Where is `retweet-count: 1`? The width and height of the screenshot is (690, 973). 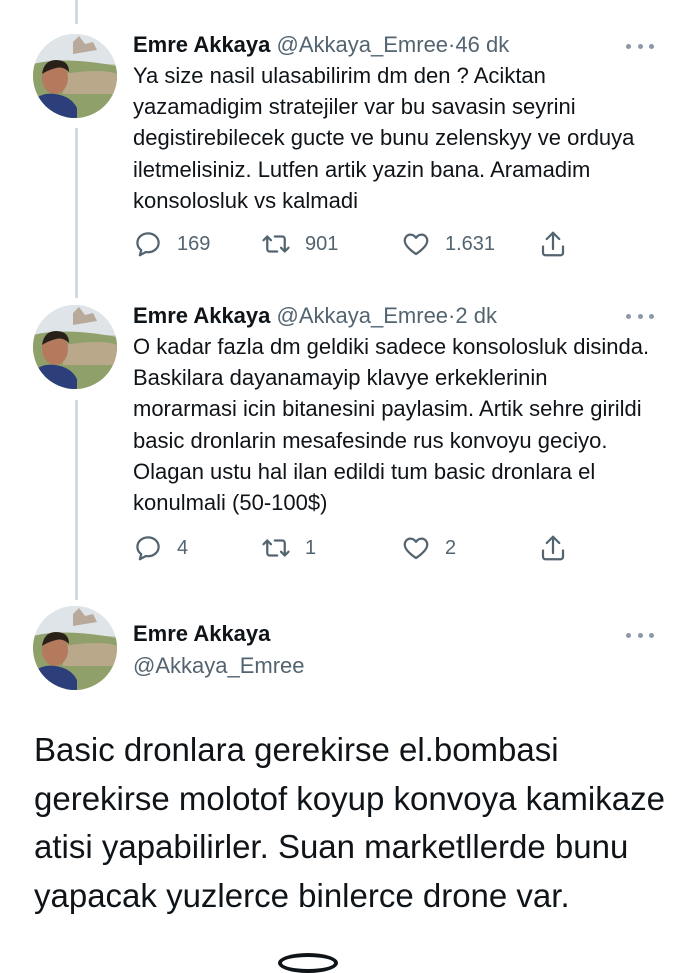
retweet-count: 1 is located at coordinates (311, 547).